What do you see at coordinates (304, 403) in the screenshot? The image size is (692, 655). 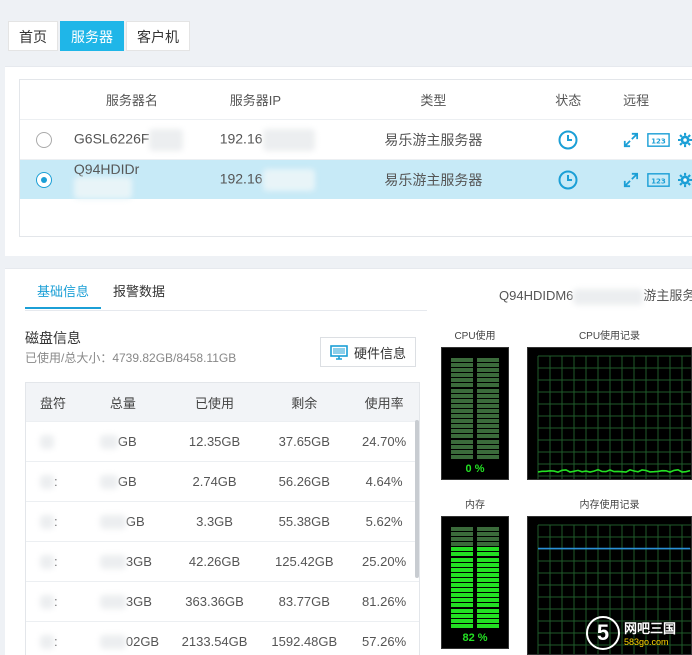 I see `header-free: 剩余` at bounding box center [304, 403].